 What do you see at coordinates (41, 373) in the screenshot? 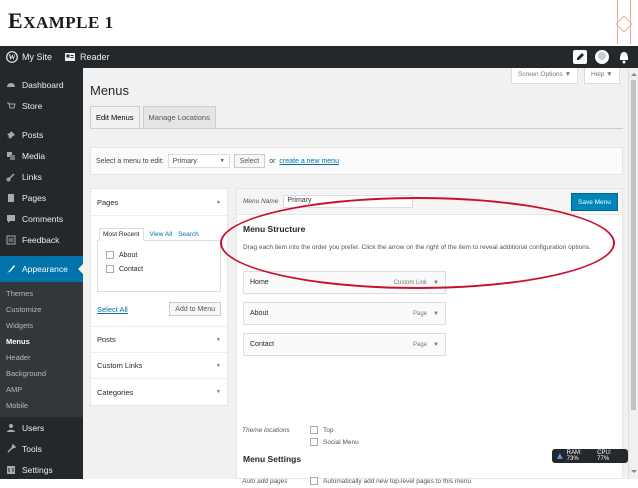
I see `submenu-background: Background` at bounding box center [41, 373].